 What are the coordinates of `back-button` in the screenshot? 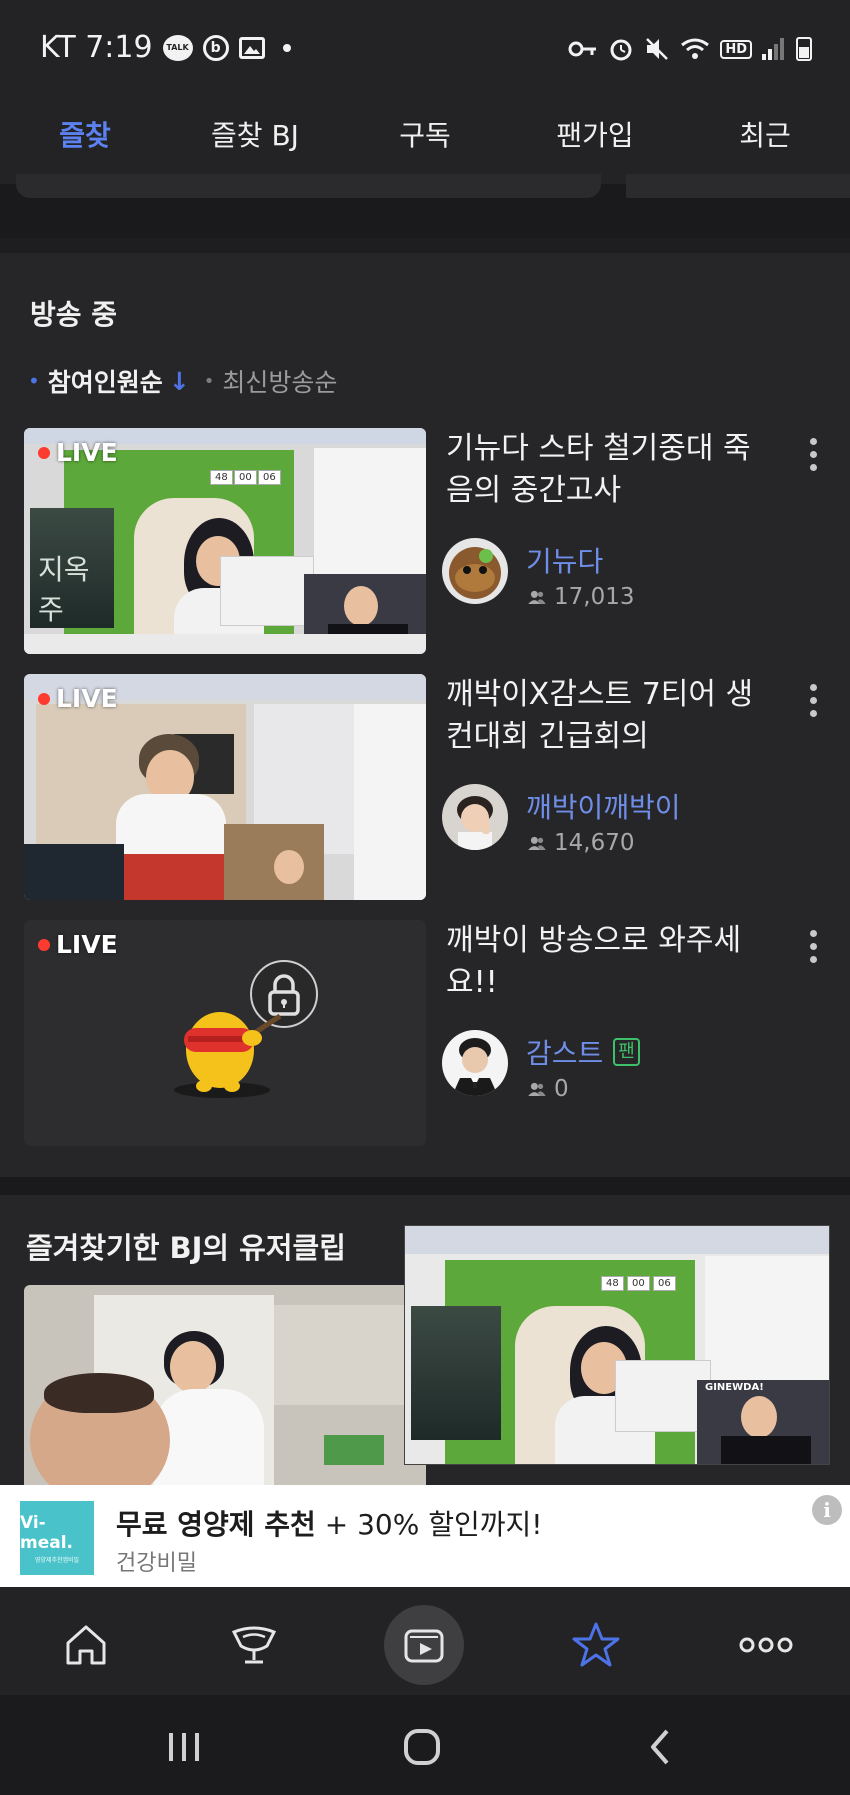 It's located at (660, 1747).